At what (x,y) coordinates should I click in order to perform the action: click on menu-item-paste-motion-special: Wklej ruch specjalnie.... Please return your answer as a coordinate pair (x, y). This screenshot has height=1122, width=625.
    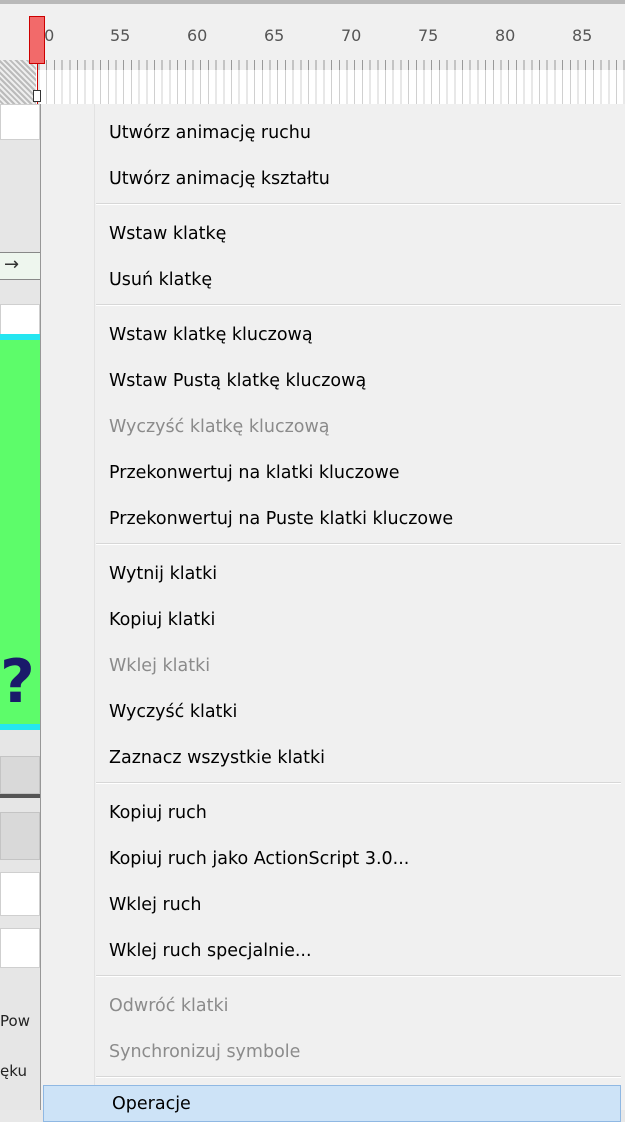
    Looking at the image, I should click on (331, 950).